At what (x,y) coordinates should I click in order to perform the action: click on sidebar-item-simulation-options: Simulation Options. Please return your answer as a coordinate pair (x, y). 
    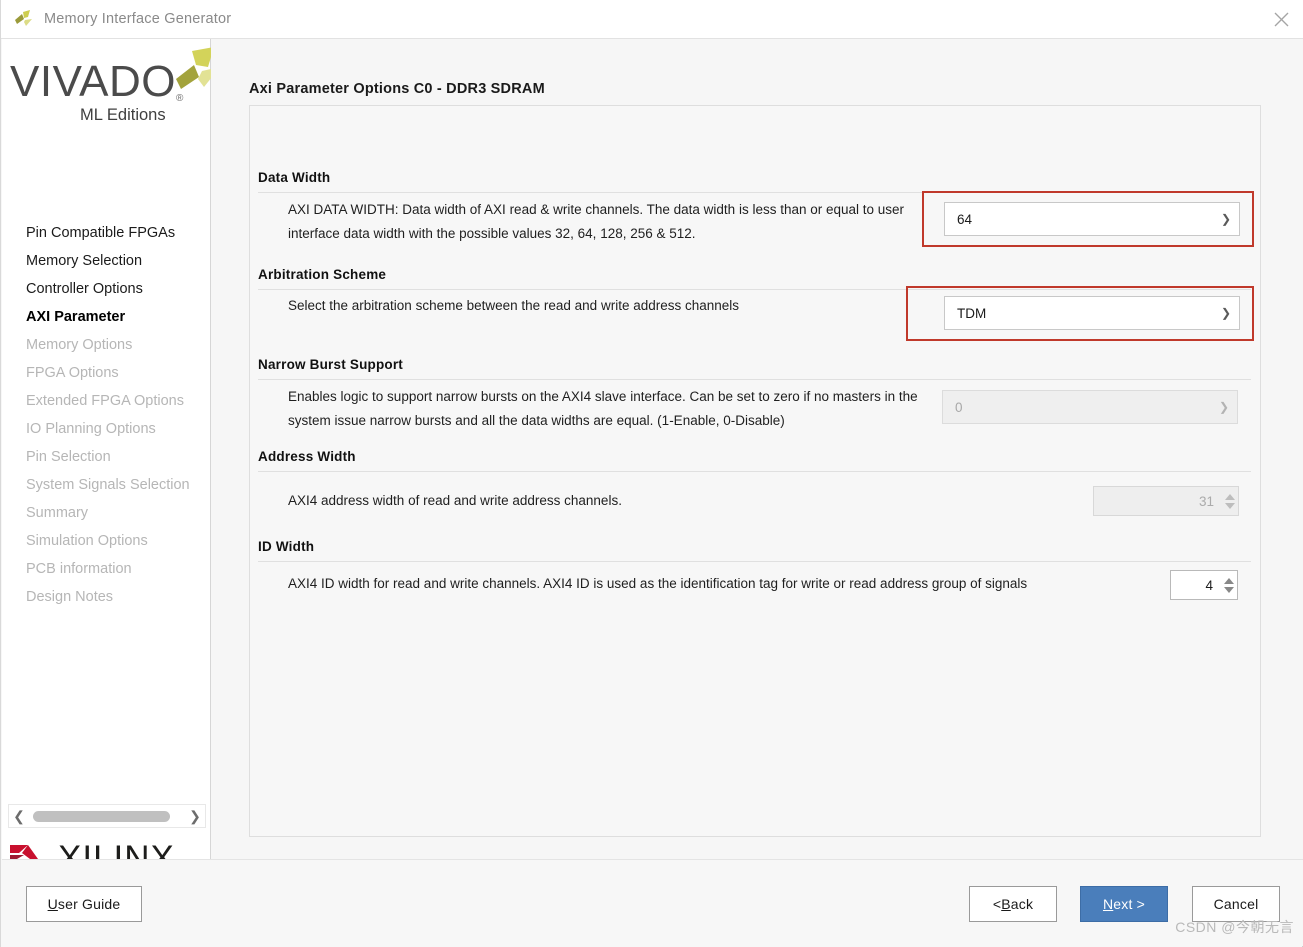
    Looking at the image, I should click on (106, 541).